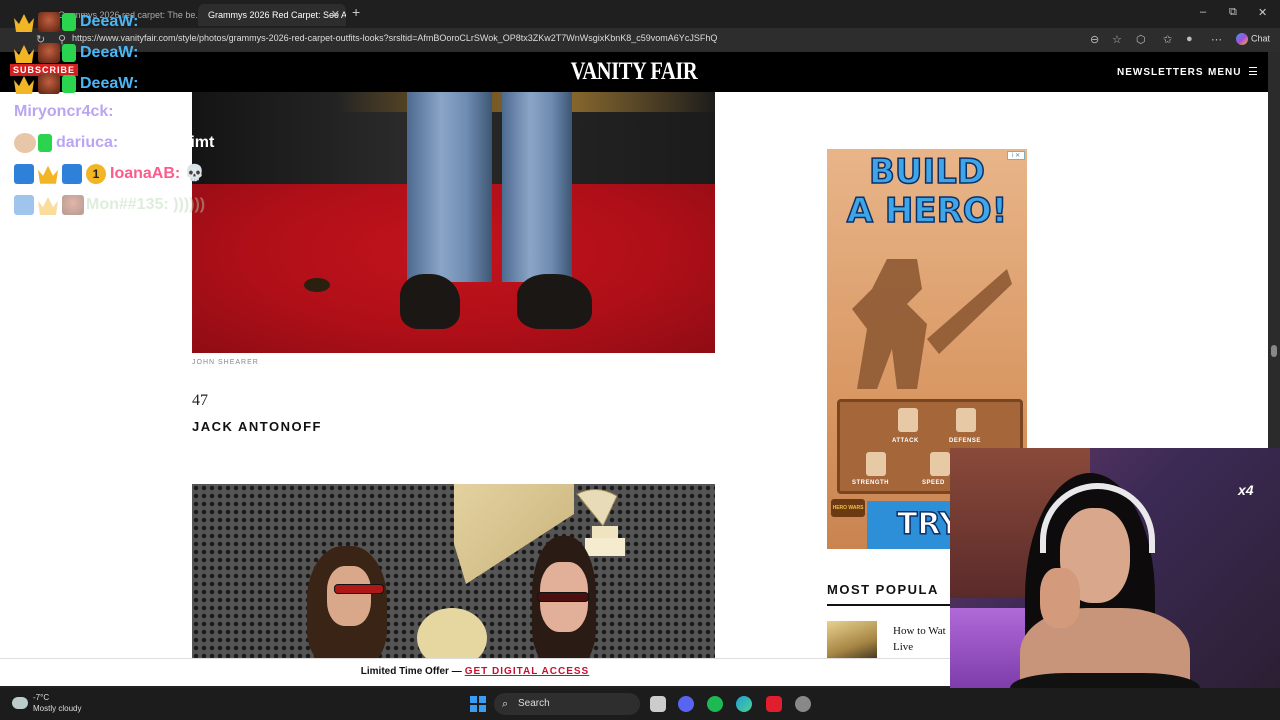  Describe the element at coordinates (852, 639) in the screenshot. I see `popular-item-thumbnail` at that location.